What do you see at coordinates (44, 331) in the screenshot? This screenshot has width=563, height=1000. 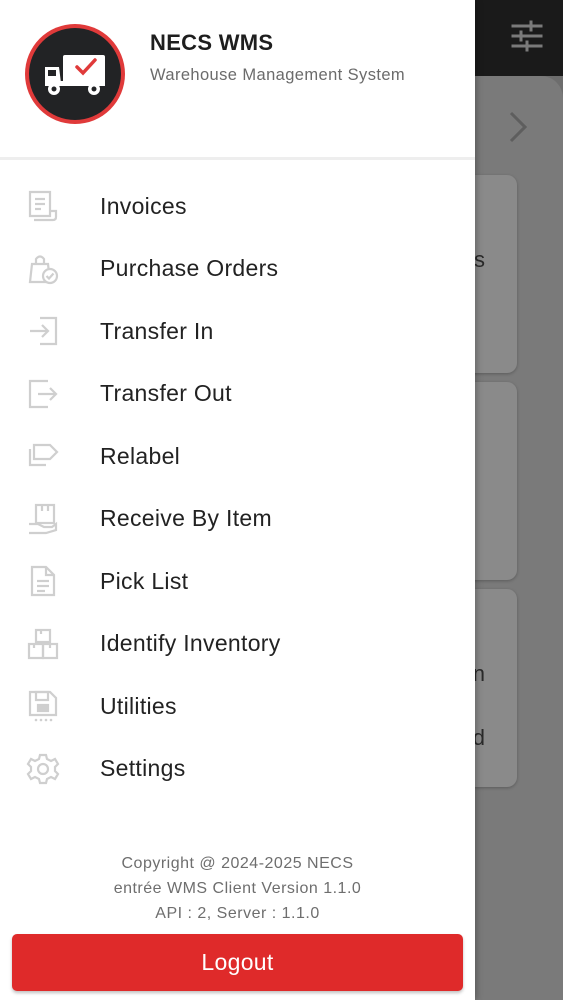 I see `transfer-in-icon` at bounding box center [44, 331].